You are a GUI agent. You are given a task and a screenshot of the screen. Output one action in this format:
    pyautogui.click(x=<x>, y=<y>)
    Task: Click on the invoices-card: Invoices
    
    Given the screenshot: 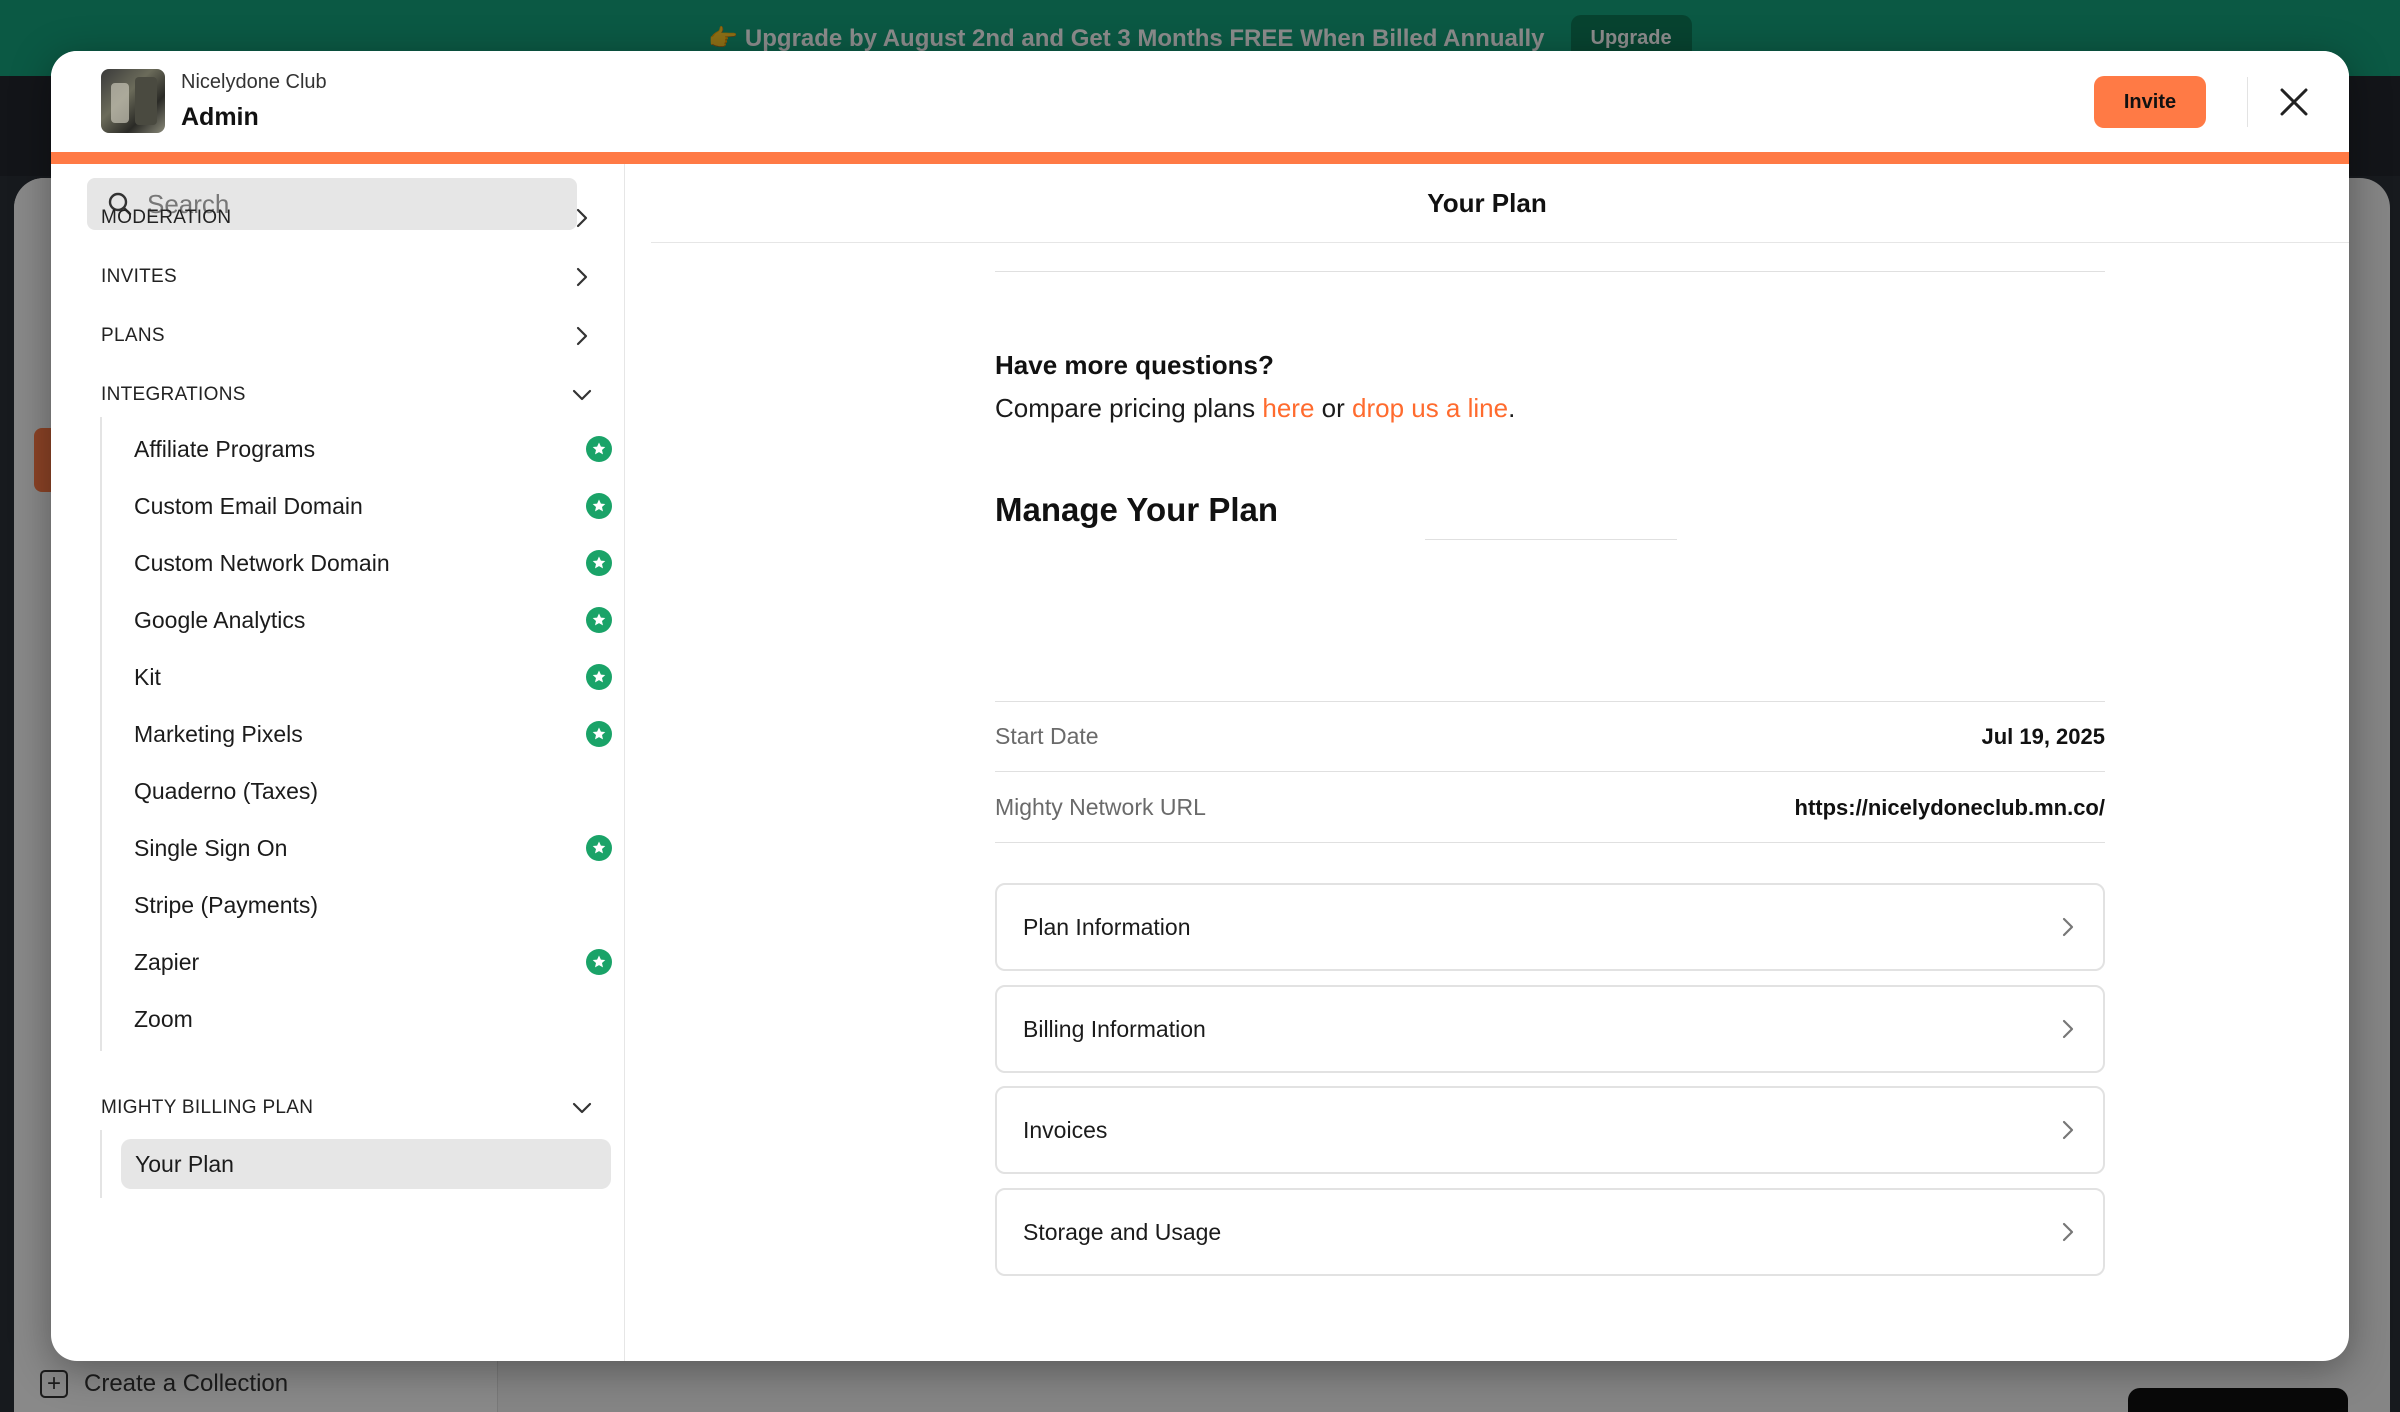 What is the action you would take?
    pyautogui.click(x=1550, y=1130)
    